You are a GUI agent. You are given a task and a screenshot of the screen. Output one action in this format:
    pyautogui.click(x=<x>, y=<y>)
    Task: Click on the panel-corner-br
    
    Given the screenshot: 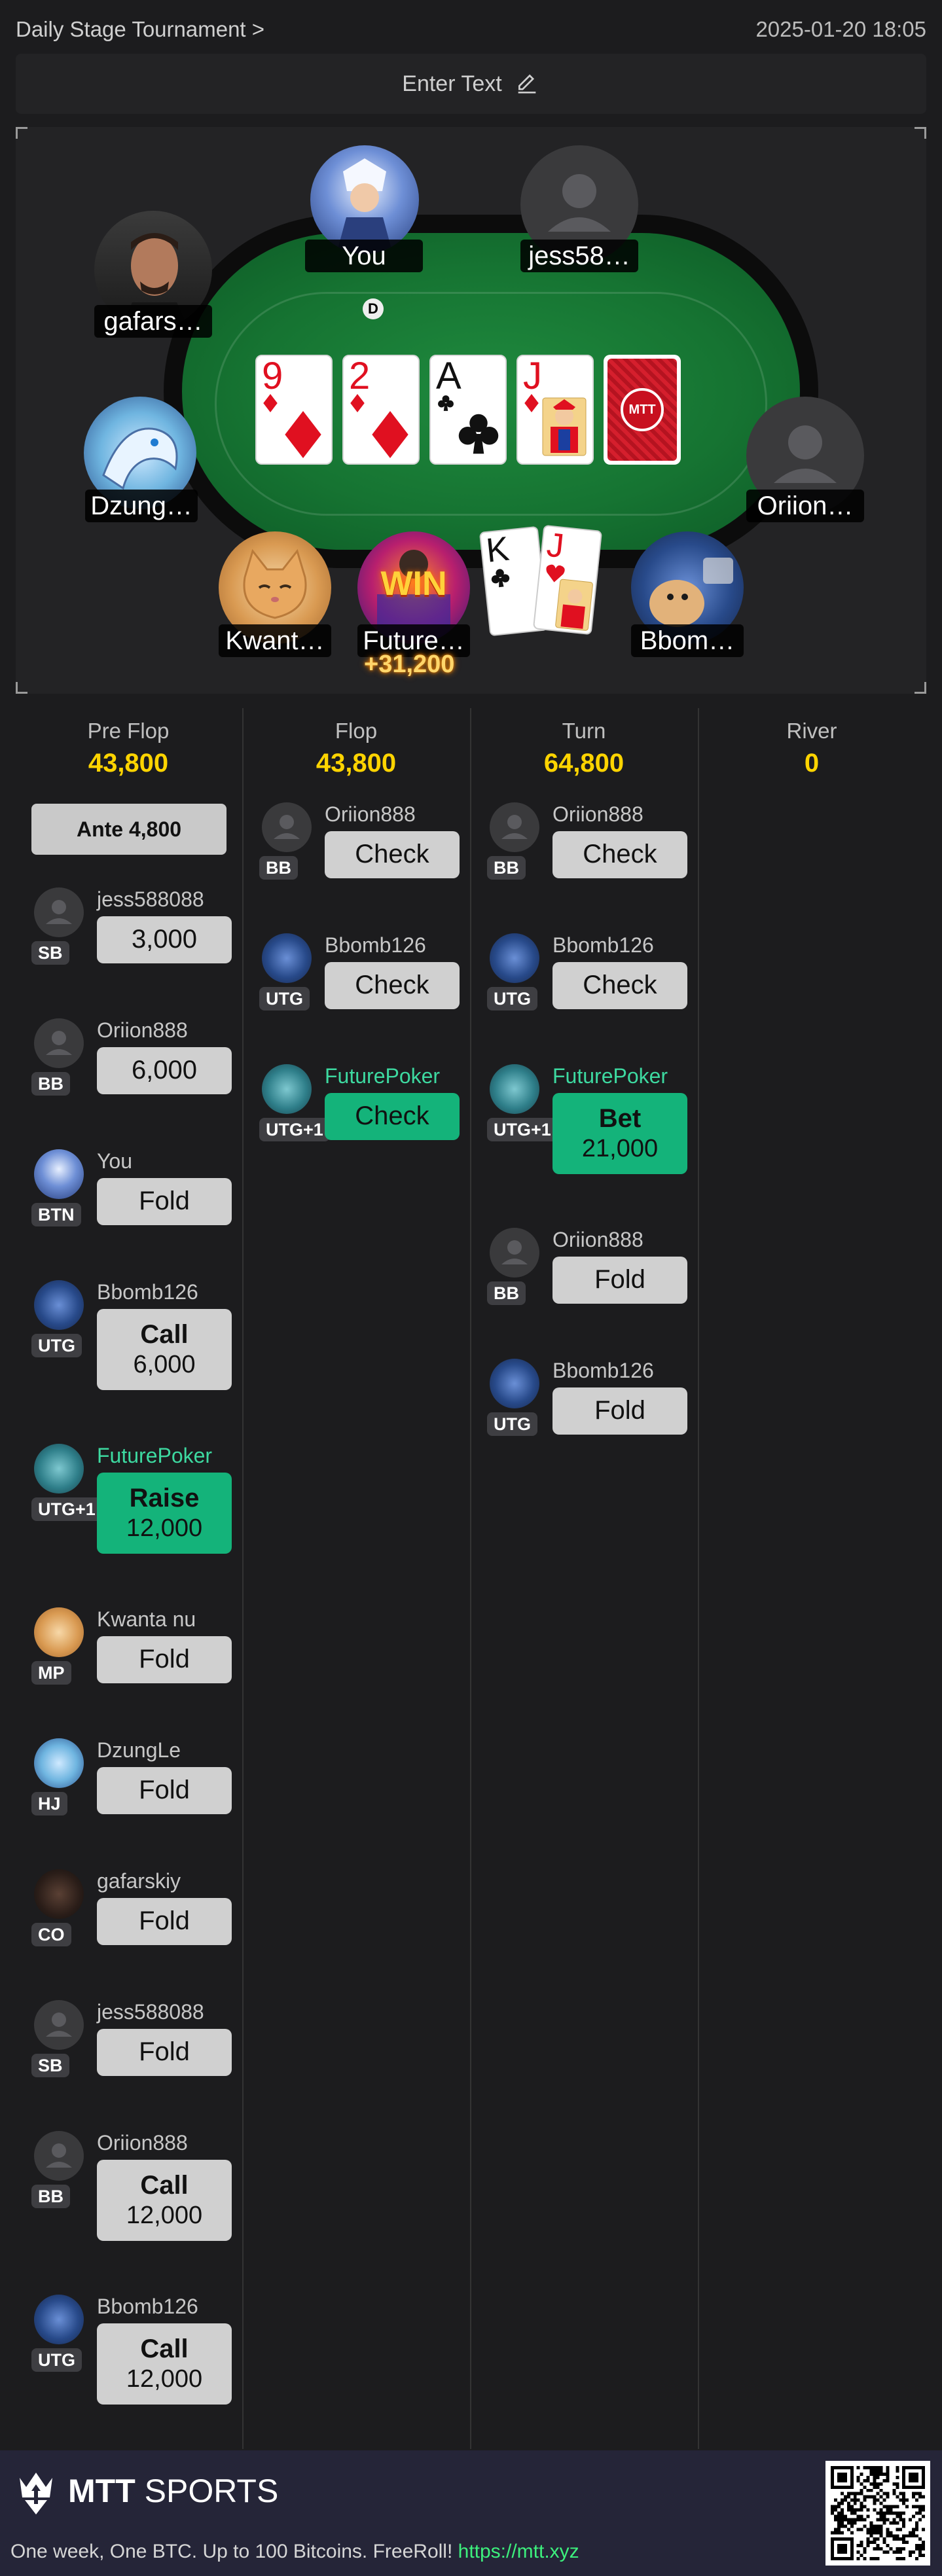 What is the action you would take?
    pyautogui.click(x=920, y=688)
    